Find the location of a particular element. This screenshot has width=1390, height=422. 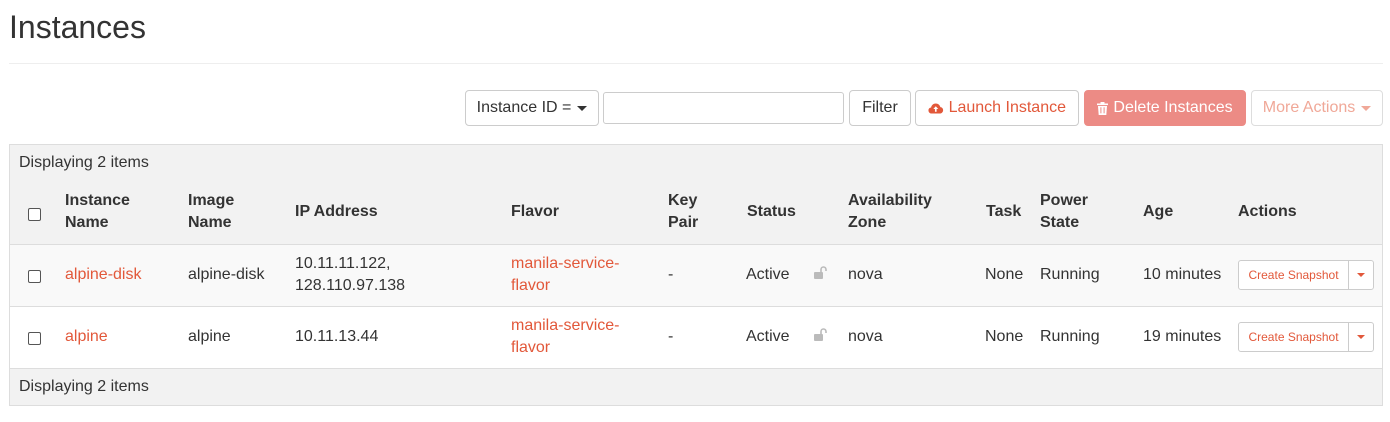

filter-button: Filter is located at coordinates (880, 108).